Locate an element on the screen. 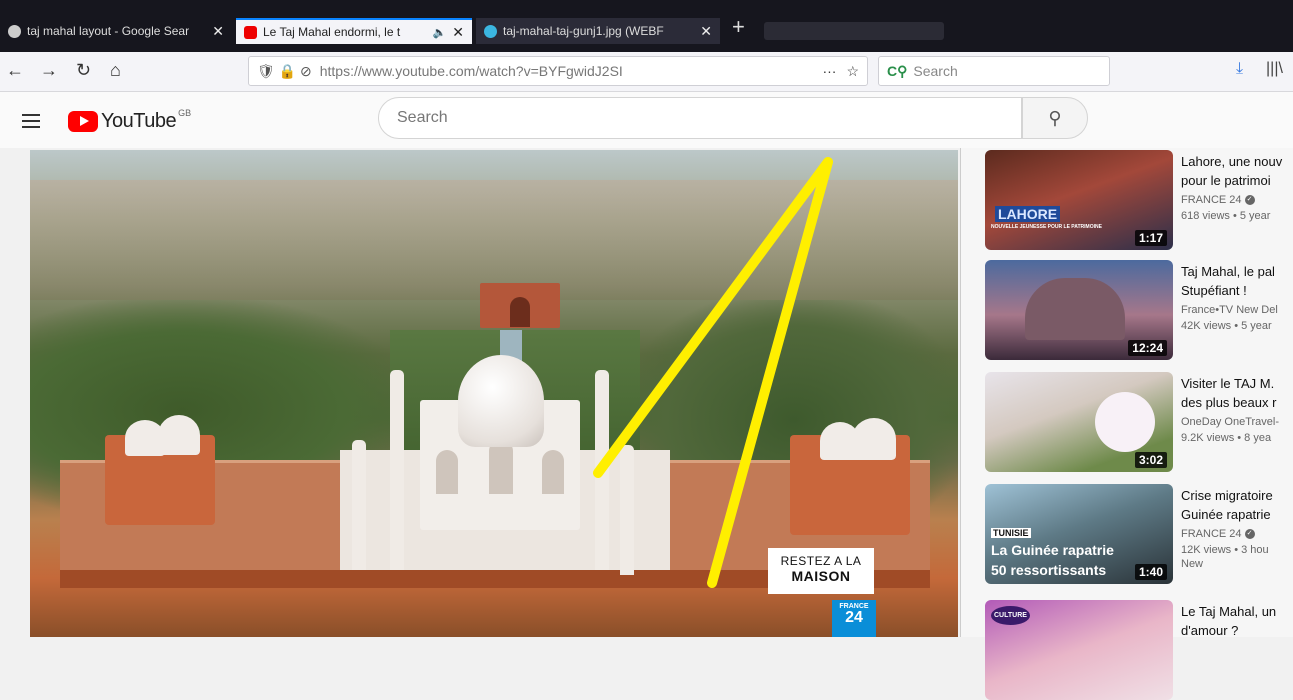 This screenshot has width=1293, height=700. image-favicon-icon is located at coordinates (490, 31).